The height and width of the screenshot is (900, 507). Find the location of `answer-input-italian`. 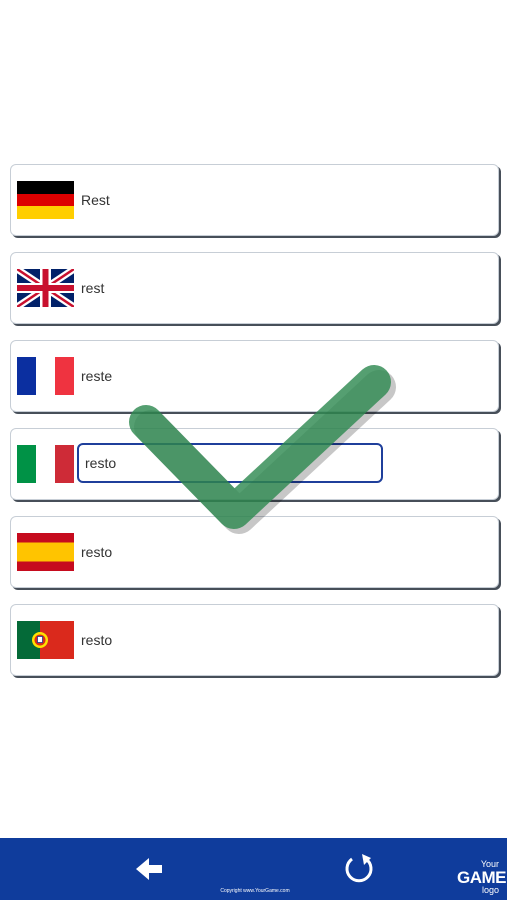

answer-input-italian is located at coordinates (230, 463).